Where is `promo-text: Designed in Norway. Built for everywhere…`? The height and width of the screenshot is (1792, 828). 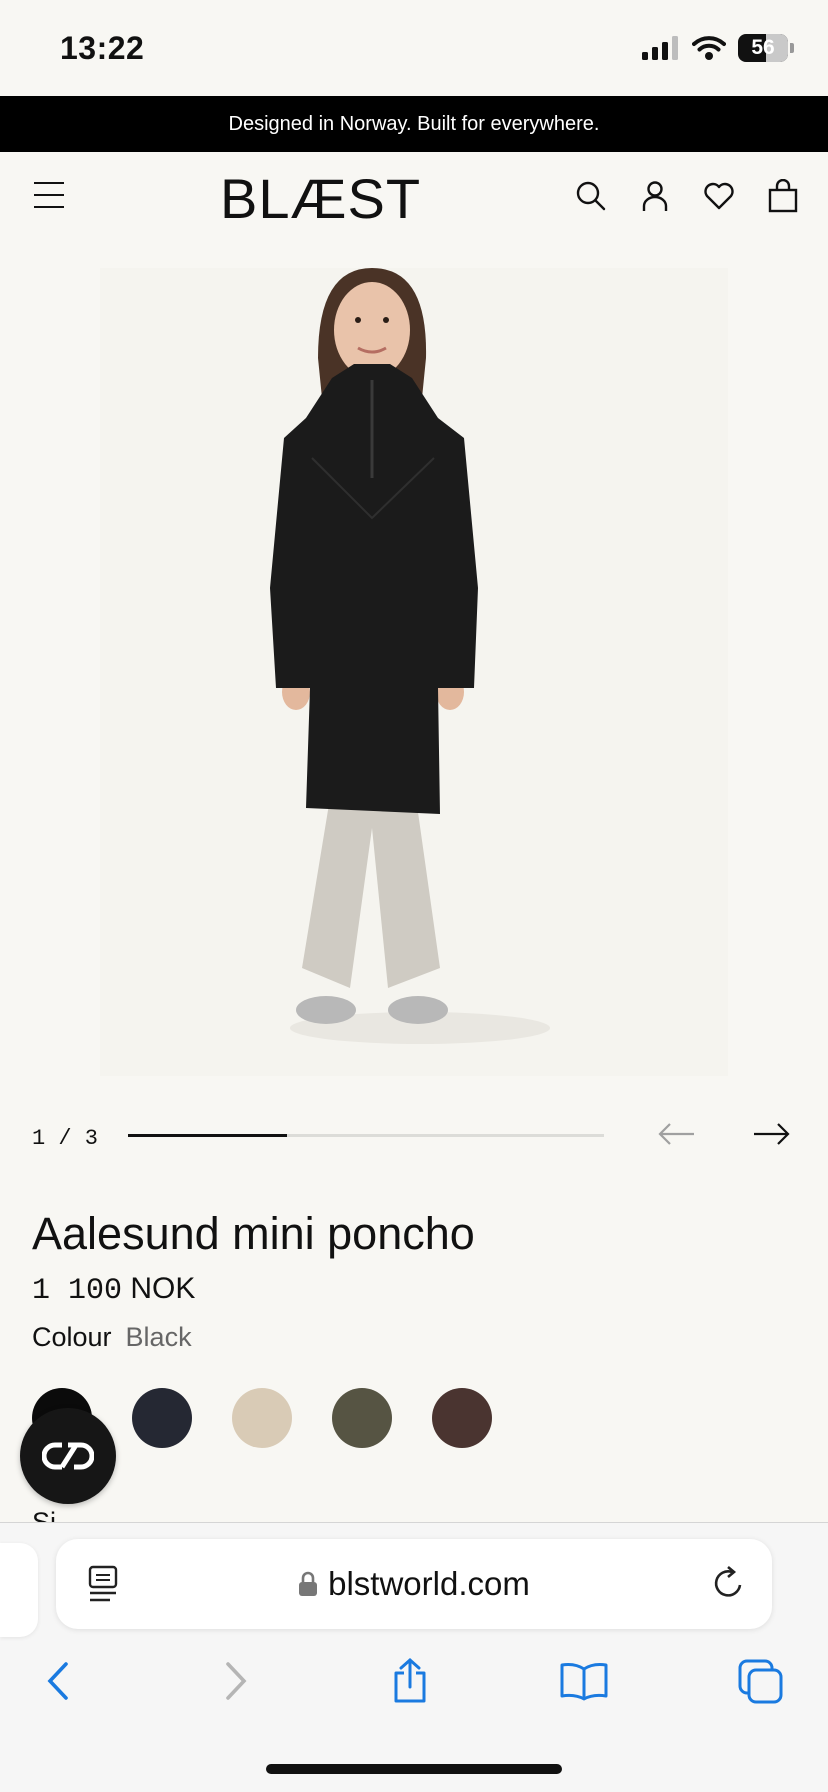
promo-text: Designed in Norway. Built for everywhere… is located at coordinates (414, 123).